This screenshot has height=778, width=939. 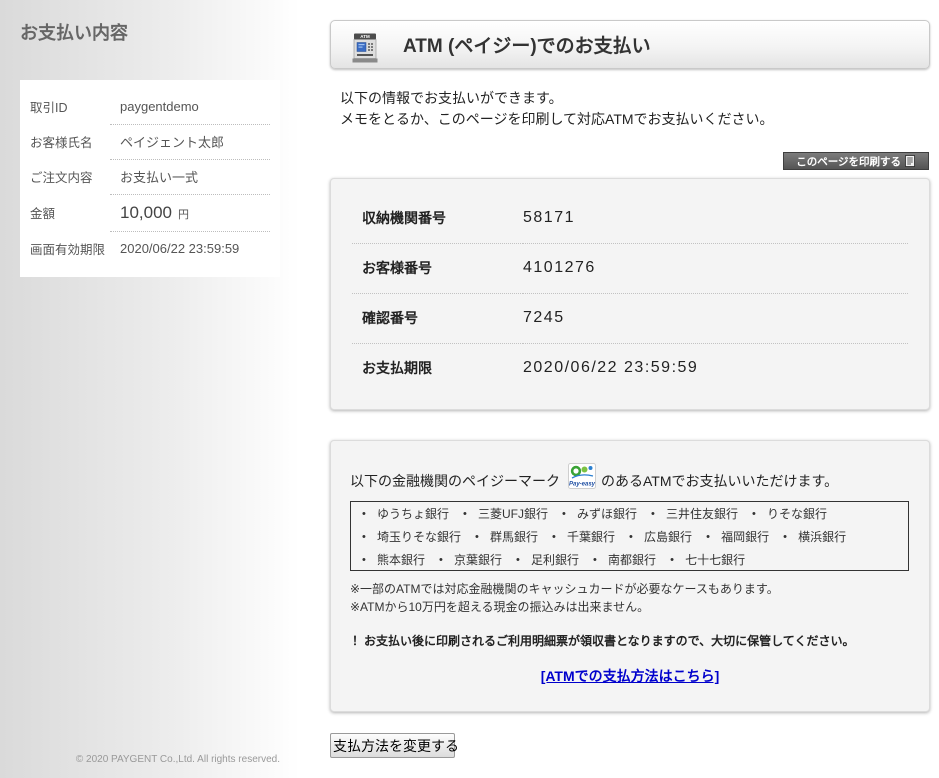 I want to click on bank-item: 南都銀行, so click(x=624, y=559).